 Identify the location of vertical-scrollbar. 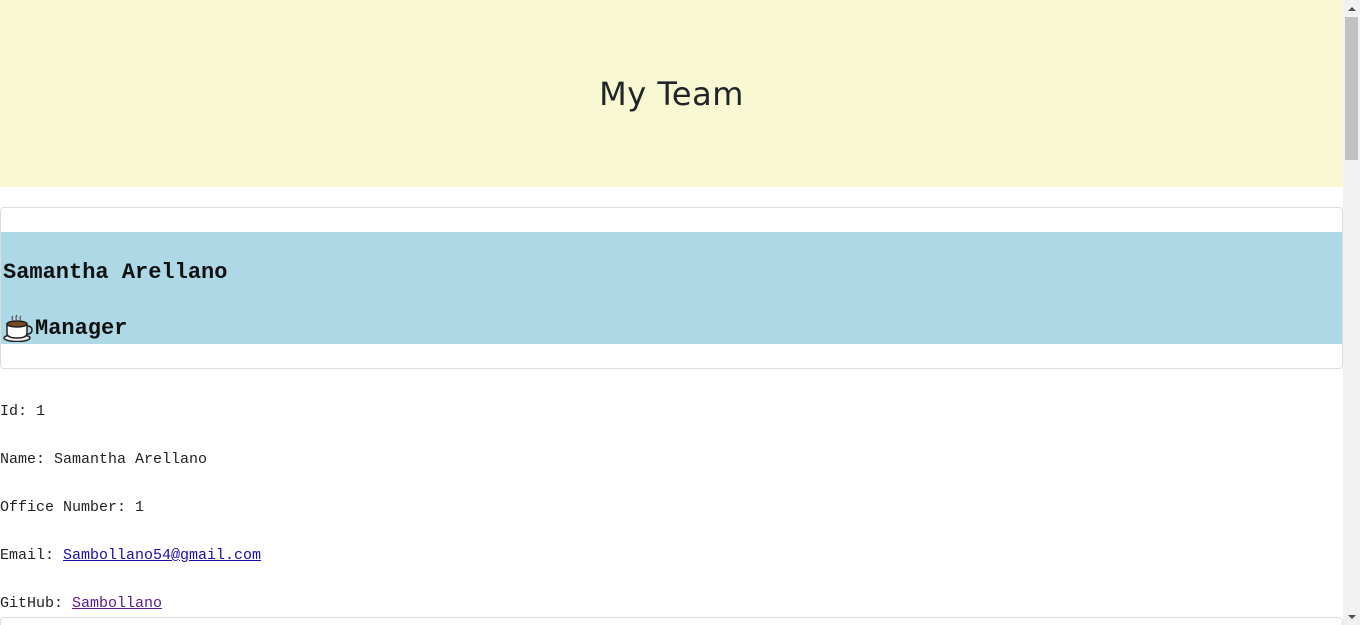
(1351, 312).